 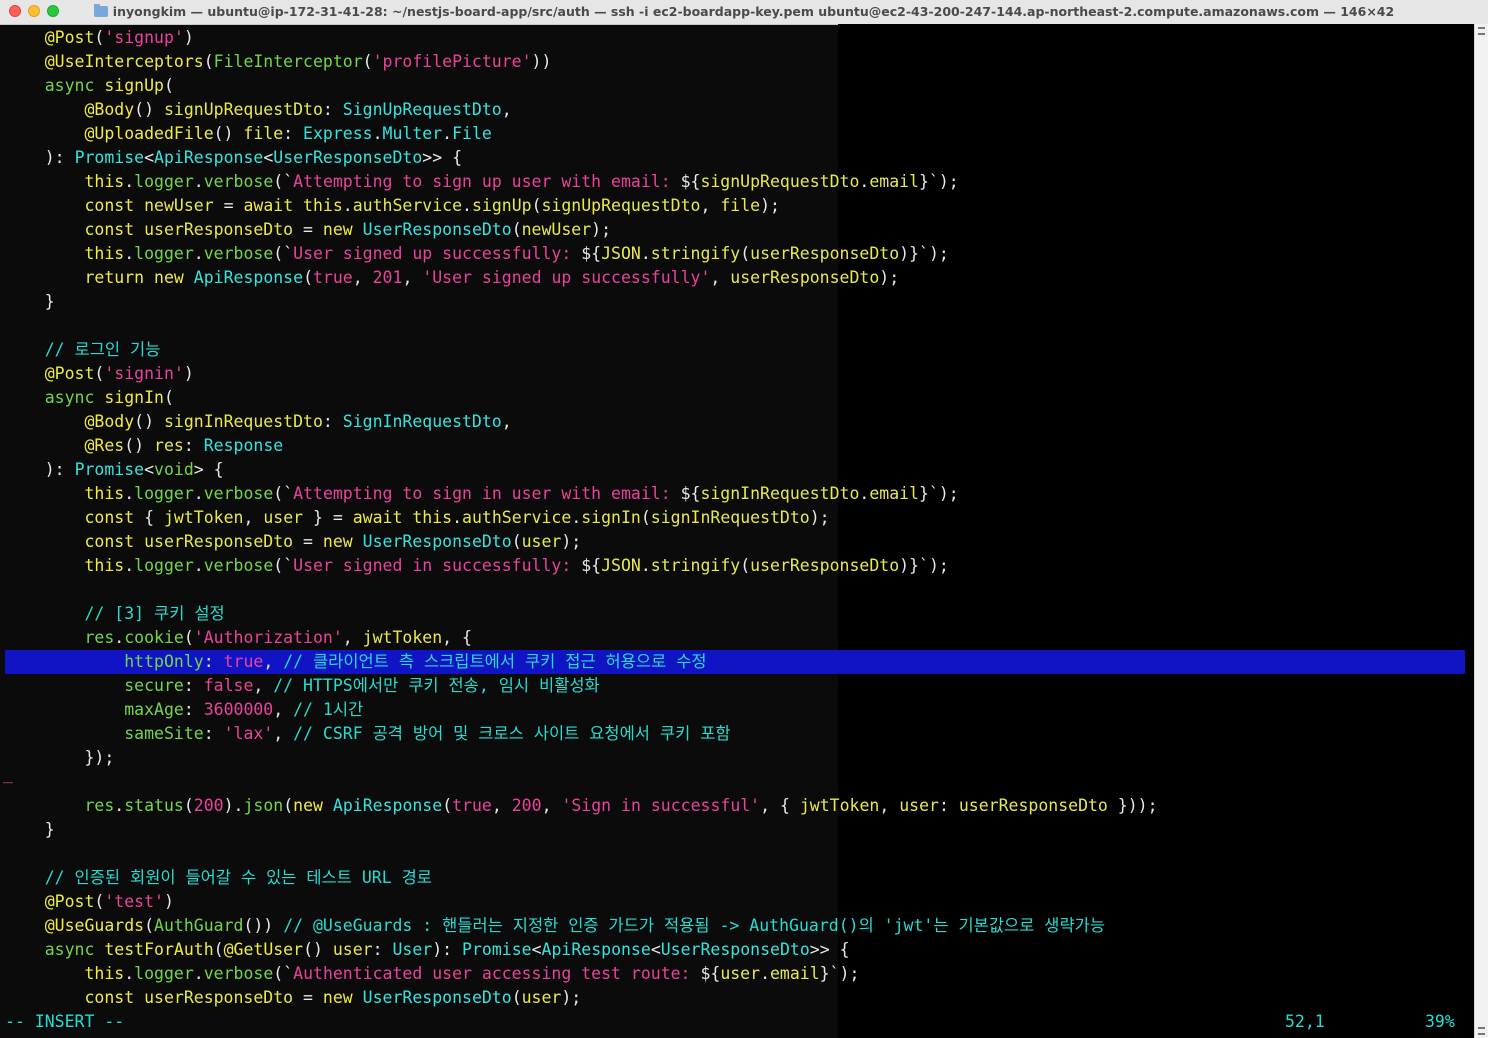 I want to click on code-token: Promise, so click(x=109, y=157).